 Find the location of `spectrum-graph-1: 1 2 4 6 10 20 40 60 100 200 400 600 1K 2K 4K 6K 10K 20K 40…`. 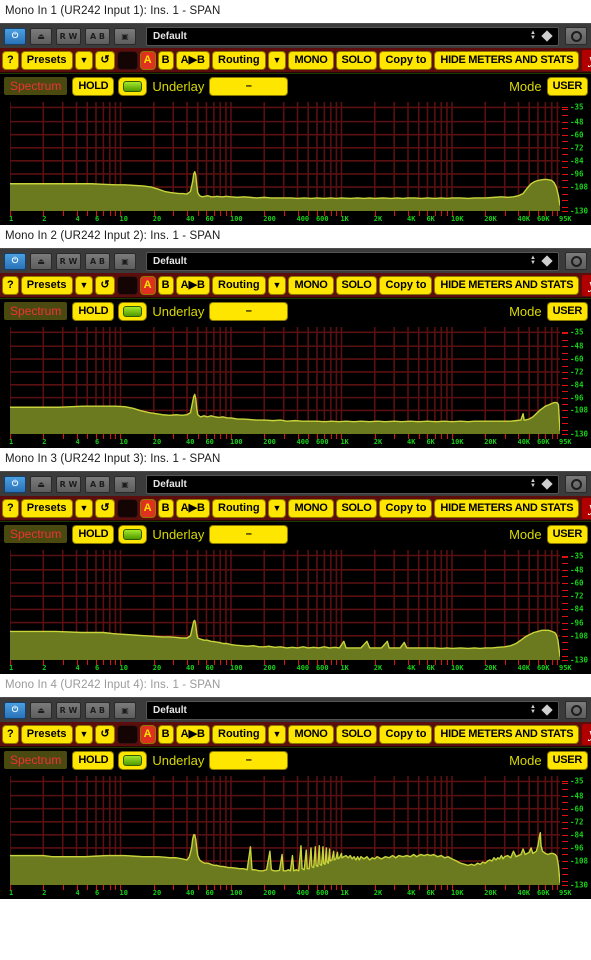

spectrum-graph-1: 1 2 4 6 10 20 40 60 100 200 400 600 1K 2K 4K 6K 10K 20K 40… is located at coordinates (295, 385).